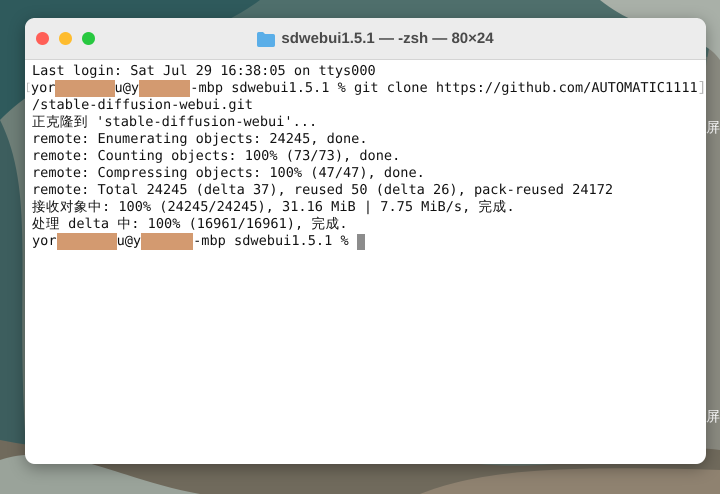  Describe the element at coordinates (142, 105) in the screenshot. I see `terminal-text: /stable-diffusion-webui.git` at that location.